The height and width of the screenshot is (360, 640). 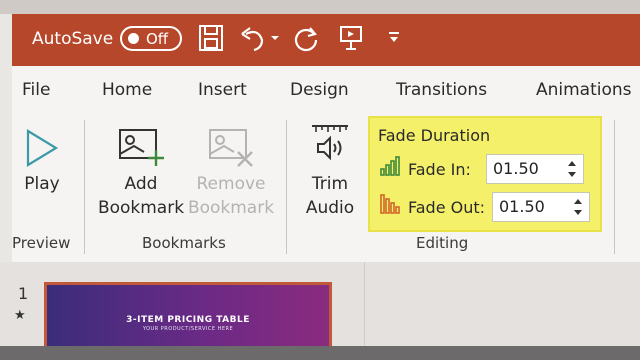 What do you see at coordinates (516, 168) in the screenshot?
I see `fade-in-value: 01.50` at bounding box center [516, 168].